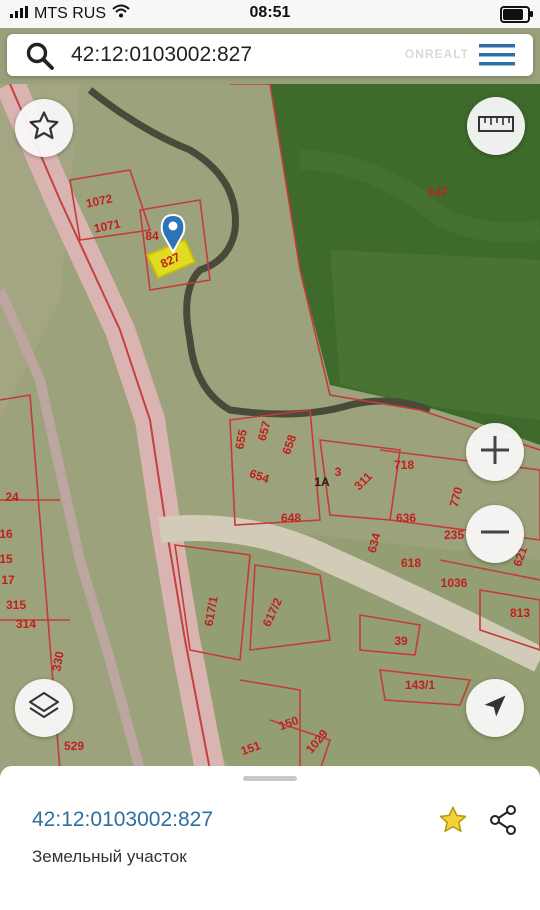 The height and width of the screenshot is (910, 540). I want to click on plus-icon, so click(495, 452).